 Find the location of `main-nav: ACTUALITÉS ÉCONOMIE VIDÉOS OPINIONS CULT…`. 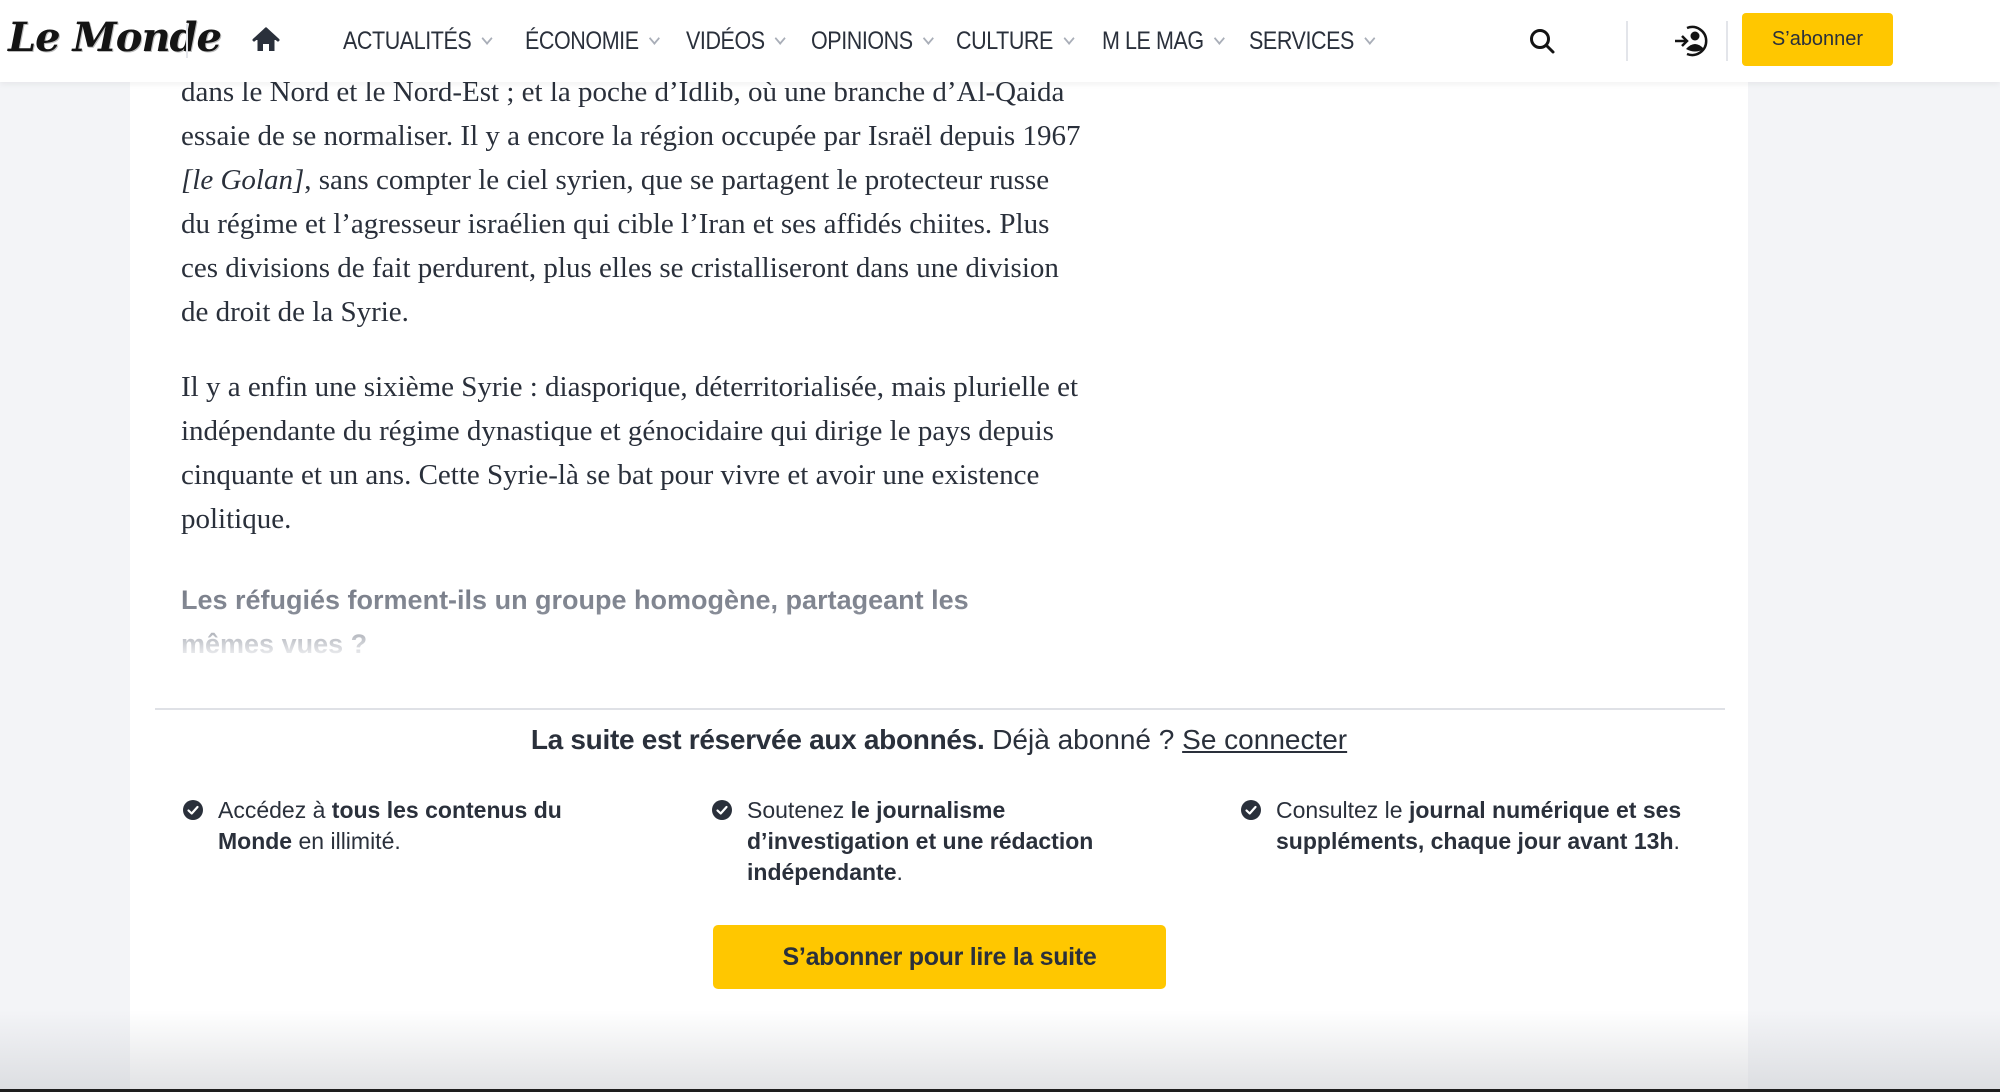

main-nav: ACTUALITÉS ÉCONOMIE VIDÉOS OPINIONS CULT… is located at coordinates (868, 41).